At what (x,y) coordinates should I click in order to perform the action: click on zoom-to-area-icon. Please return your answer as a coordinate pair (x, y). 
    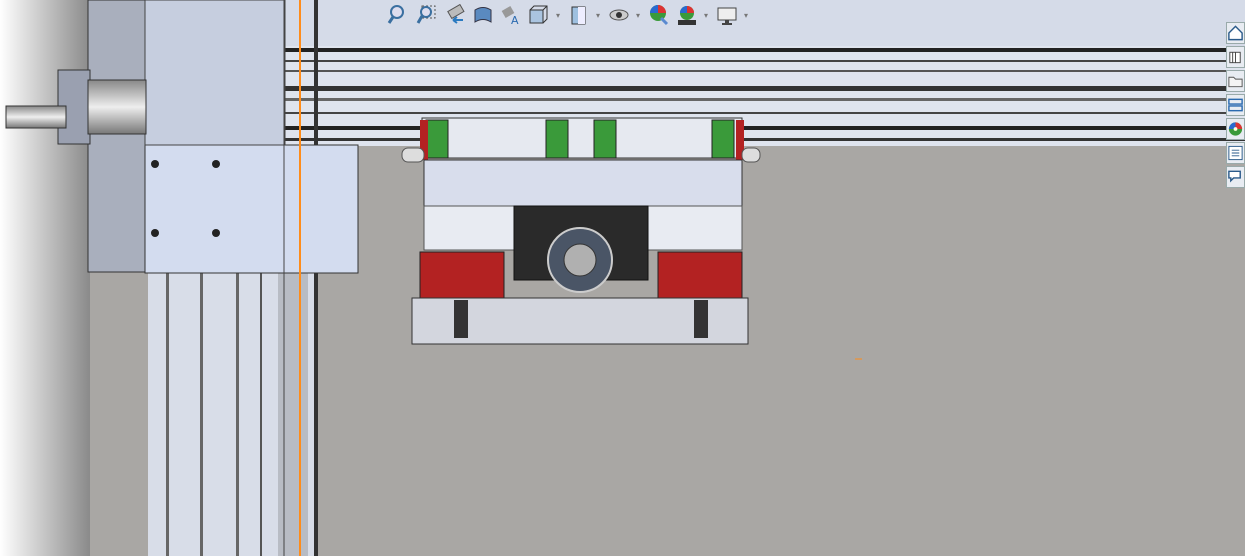
    Looking at the image, I should click on (426, 14).